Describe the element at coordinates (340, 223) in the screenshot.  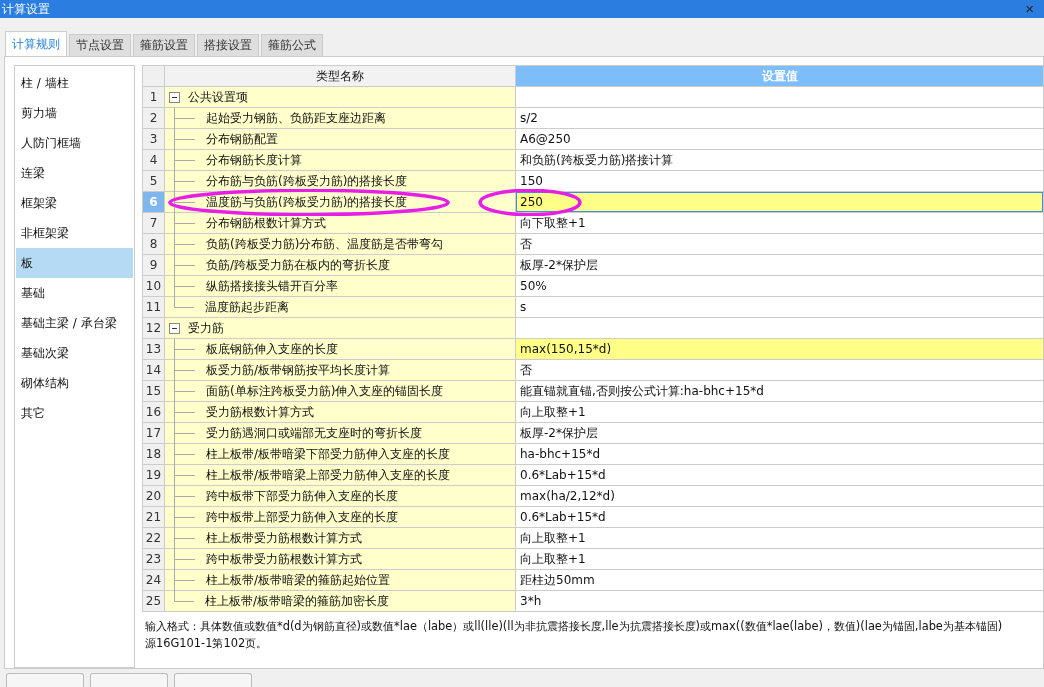
I see `name-cell: 分布钢筋根数计算方式` at that location.